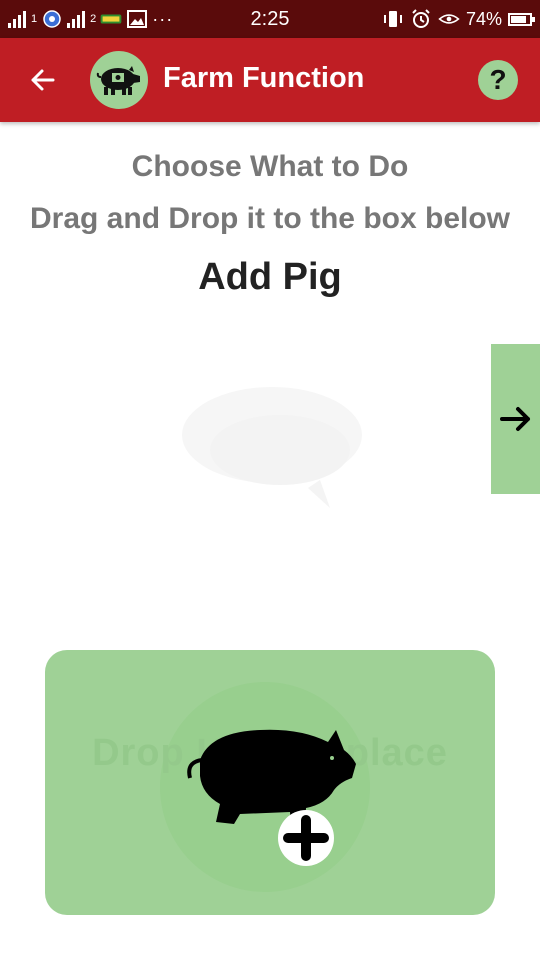 The height and width of the screenshot is (960, 540). I want to click on instruction-subtitle: Drag and Drop it to the box below, so click(270, 218).